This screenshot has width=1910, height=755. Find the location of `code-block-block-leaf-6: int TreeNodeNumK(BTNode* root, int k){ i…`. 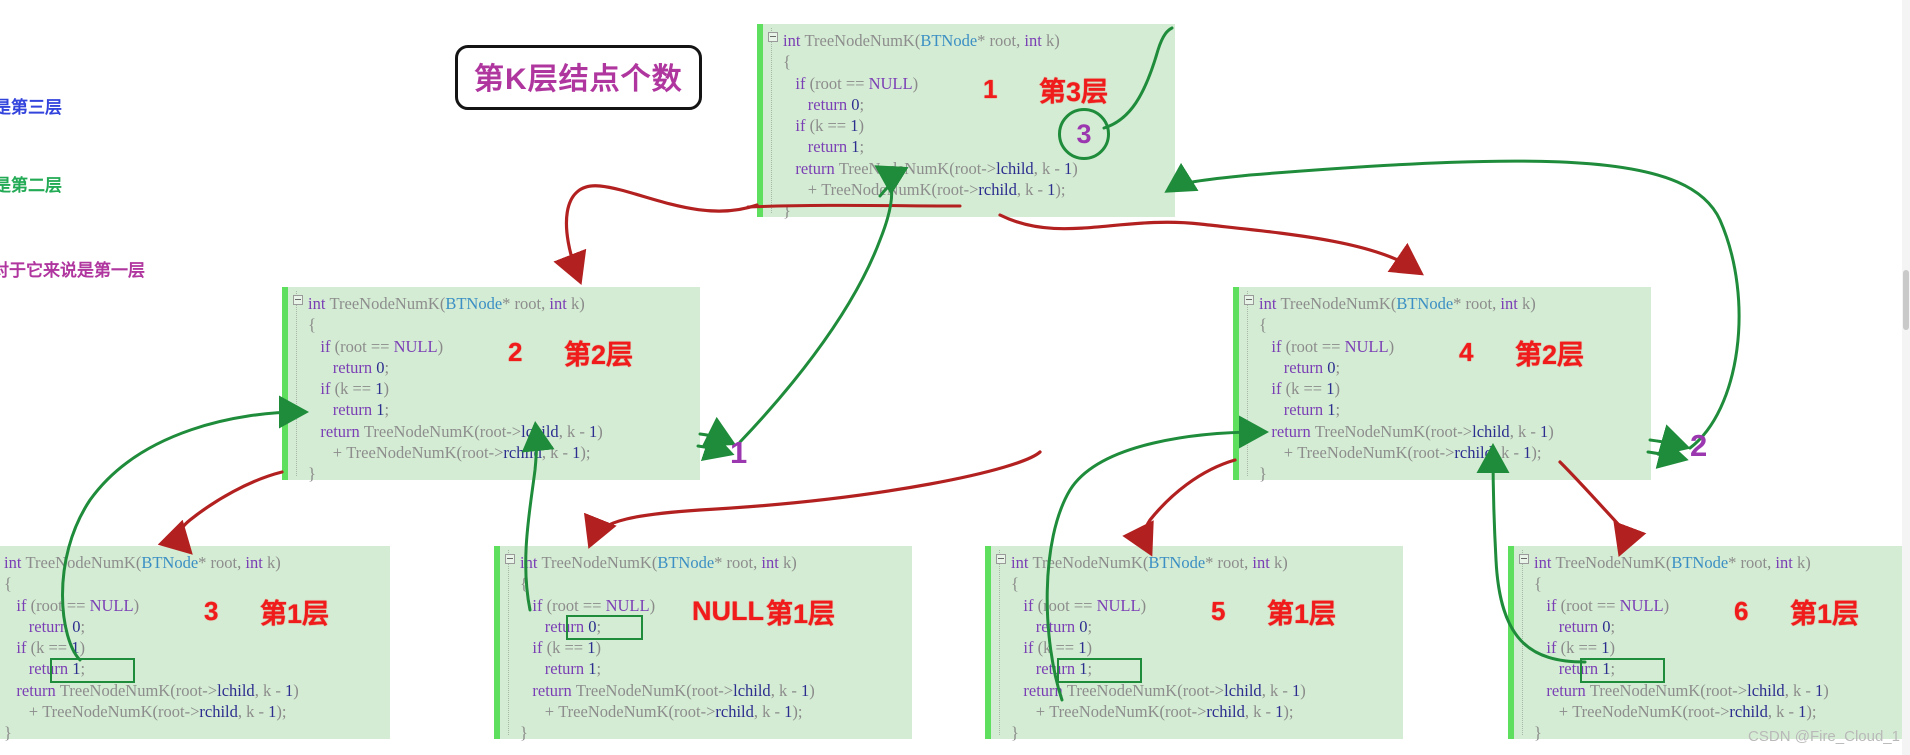

code-block-block-leaf-6: int TreeNodeNumK(BTNode* root, int k){ i… is located at coordinates (1709, 644).